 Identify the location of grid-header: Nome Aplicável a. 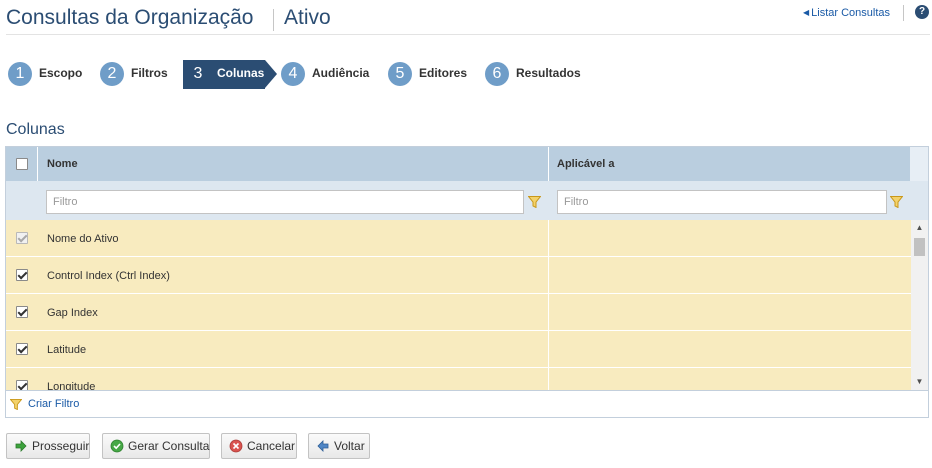
(458, 164).